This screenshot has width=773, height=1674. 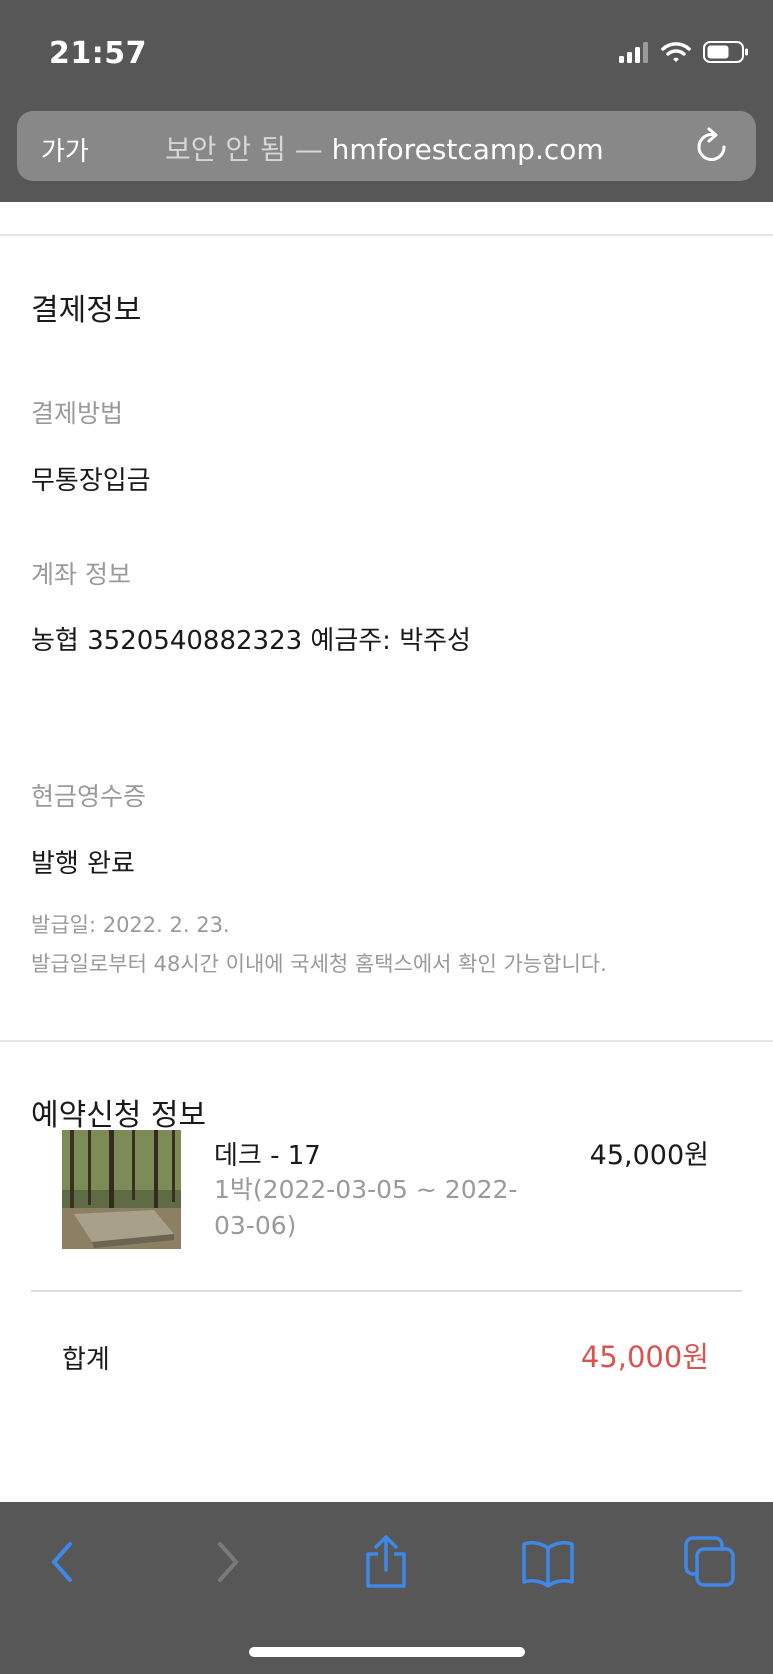 I want to click on address-bar: 가가 보안 안 됨 — hmforestcamp.com, so click(x=386, y=146).